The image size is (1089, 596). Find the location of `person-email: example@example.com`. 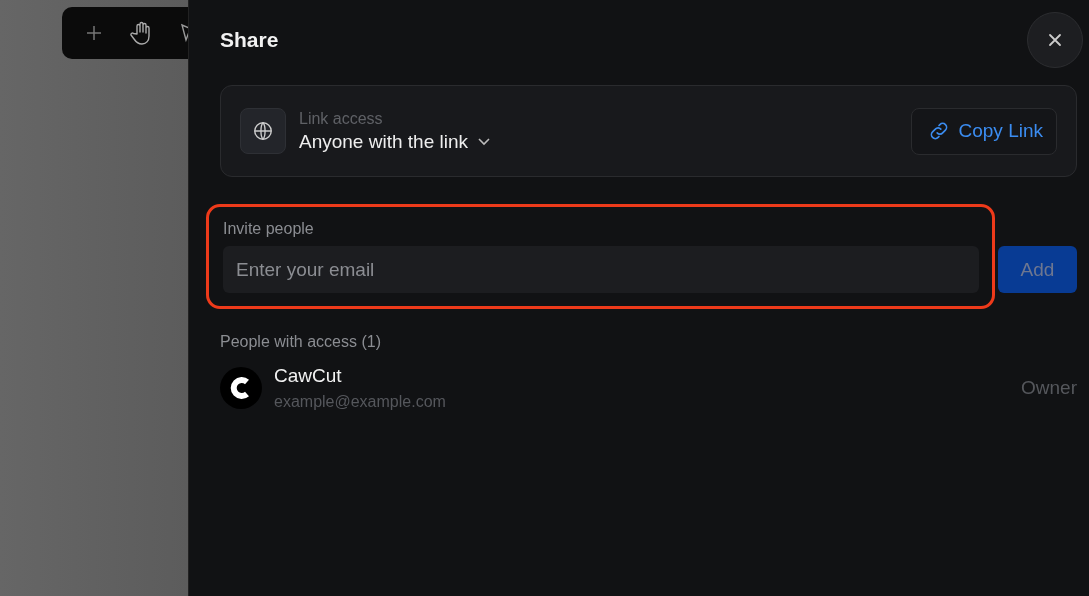

person-email: example@example.com is located at coordinates (360, 402).